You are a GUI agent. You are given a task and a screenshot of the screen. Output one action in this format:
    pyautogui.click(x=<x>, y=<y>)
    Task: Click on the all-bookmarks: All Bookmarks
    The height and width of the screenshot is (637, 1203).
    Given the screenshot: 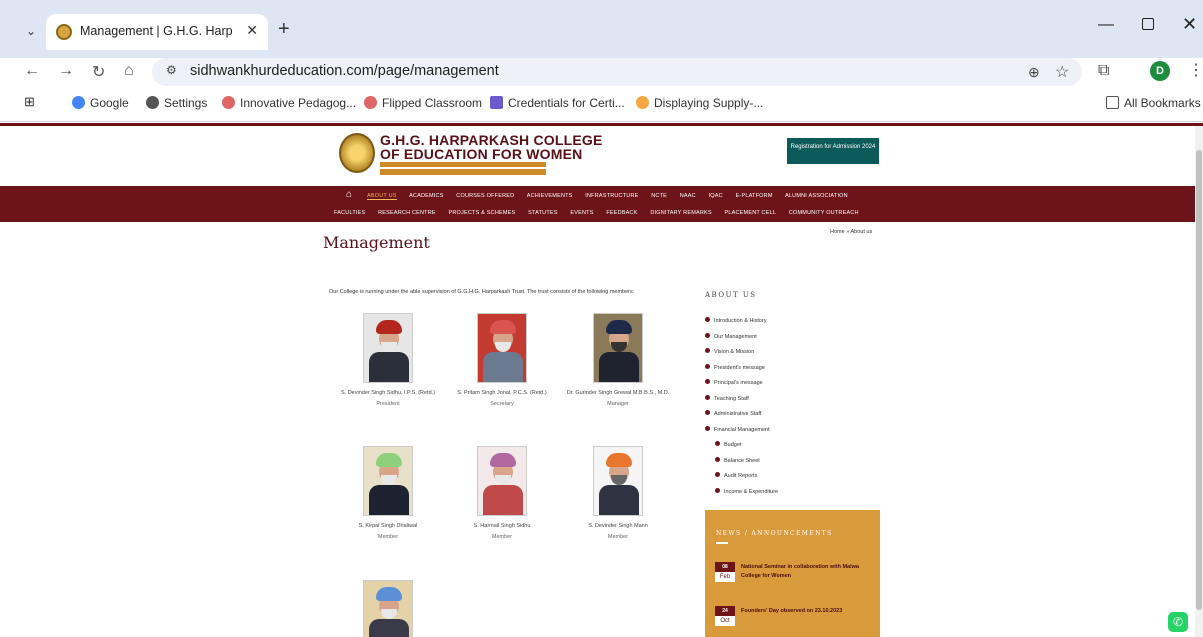 What is the action you would take?
    pyautogui.click(x=1153, y=103)
    